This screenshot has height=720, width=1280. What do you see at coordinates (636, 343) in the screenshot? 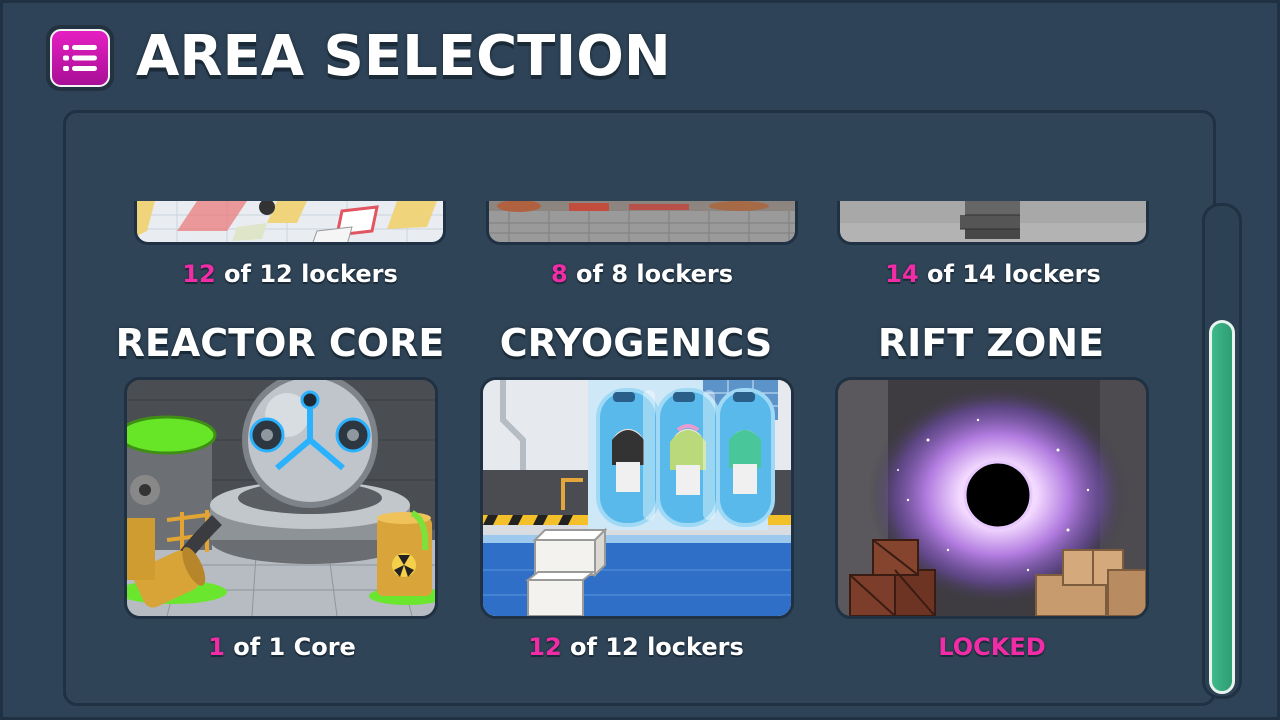
I see `area-name-cryogenics: CRYOGENICS` at bounding box center [636, 343].